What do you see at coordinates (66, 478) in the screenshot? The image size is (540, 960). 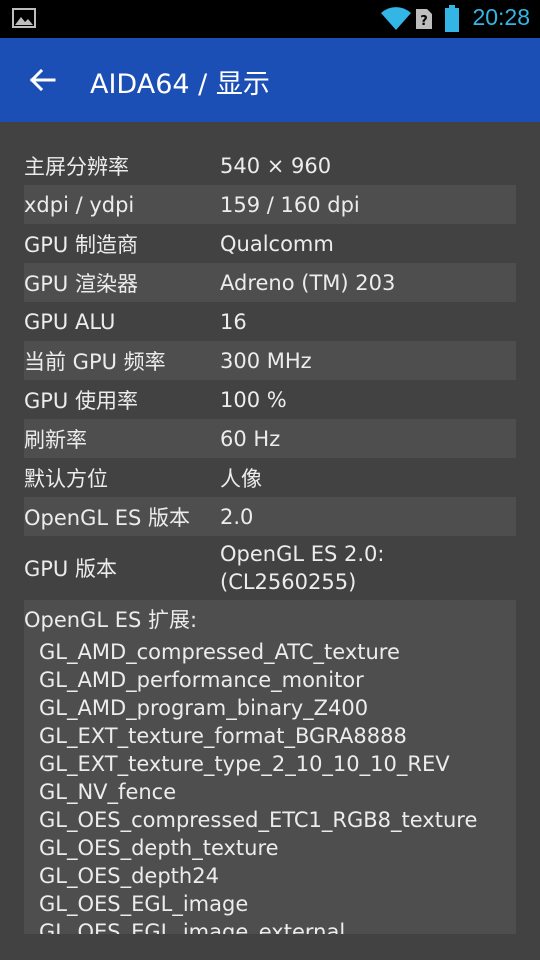 I see `row-label: 默认方位` at bounding box center [66, 478].